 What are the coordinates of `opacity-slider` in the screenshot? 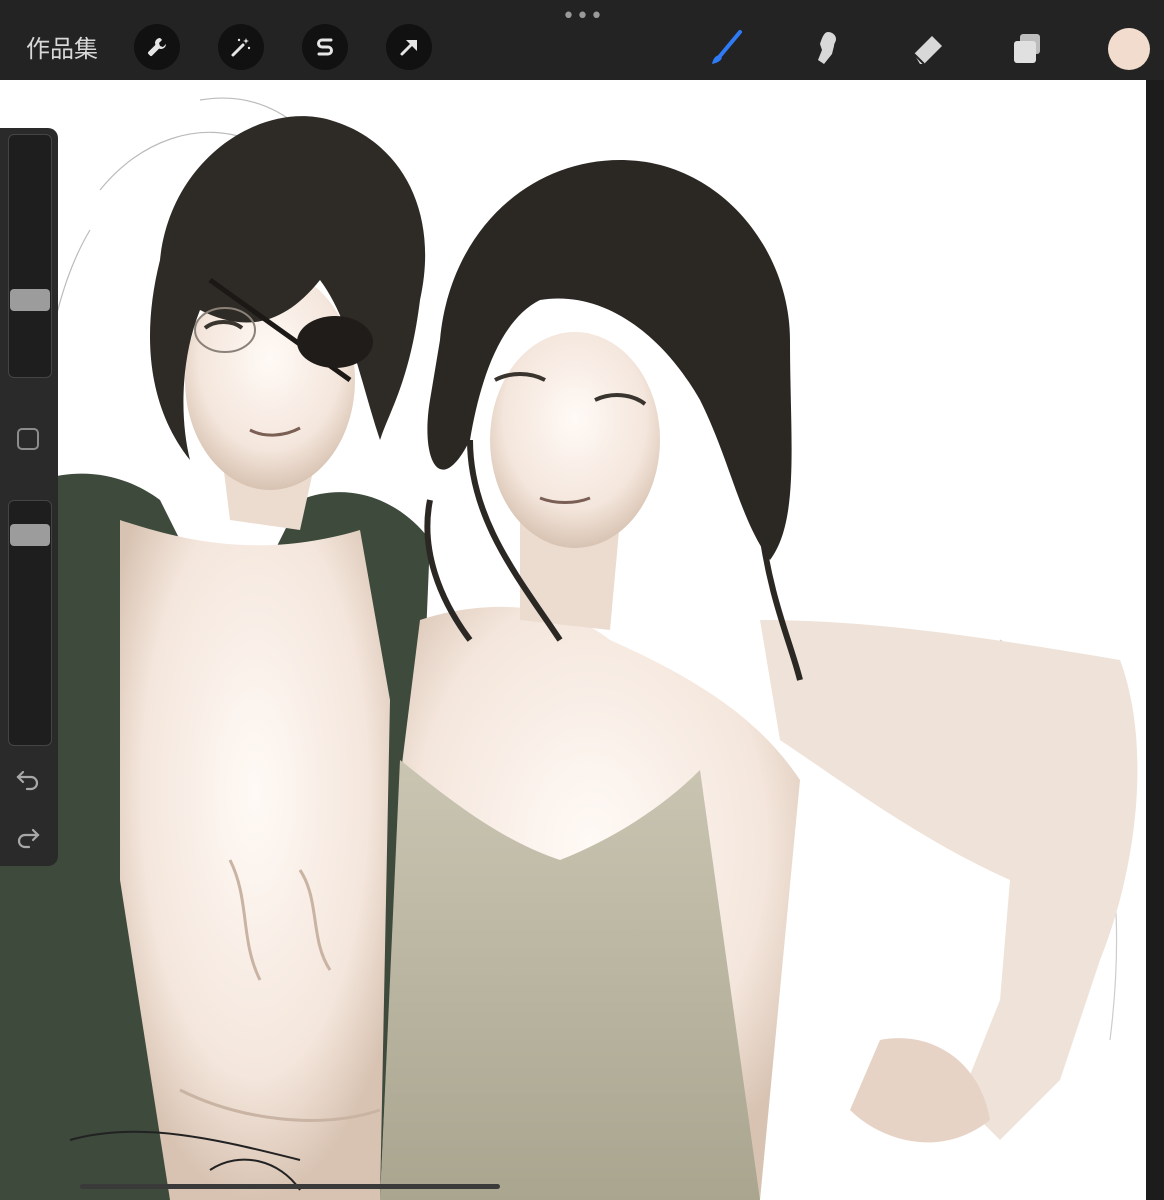 It's located at (30, 623).